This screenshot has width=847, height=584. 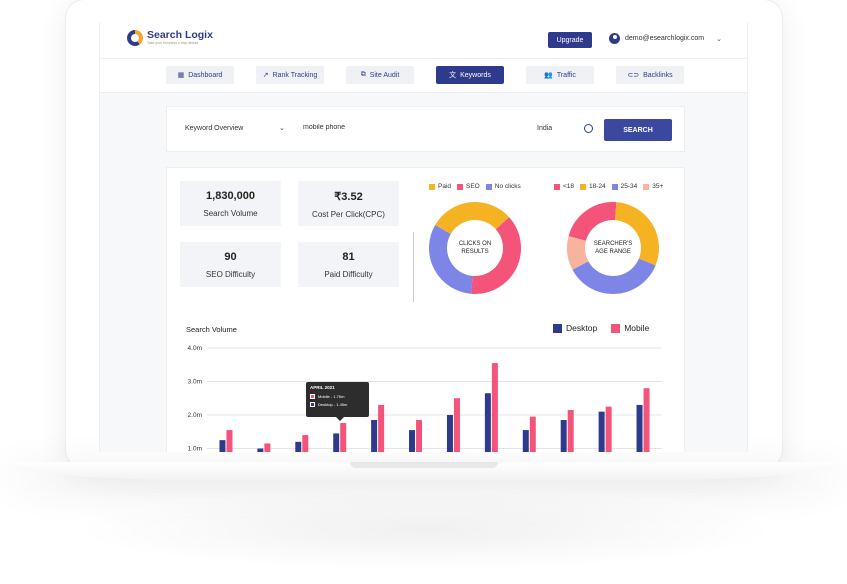 What do you see at coordinates (348, 197) in the screenshot?
I see `cpc-value: ₹3.52` at bounding box center [348, 197].